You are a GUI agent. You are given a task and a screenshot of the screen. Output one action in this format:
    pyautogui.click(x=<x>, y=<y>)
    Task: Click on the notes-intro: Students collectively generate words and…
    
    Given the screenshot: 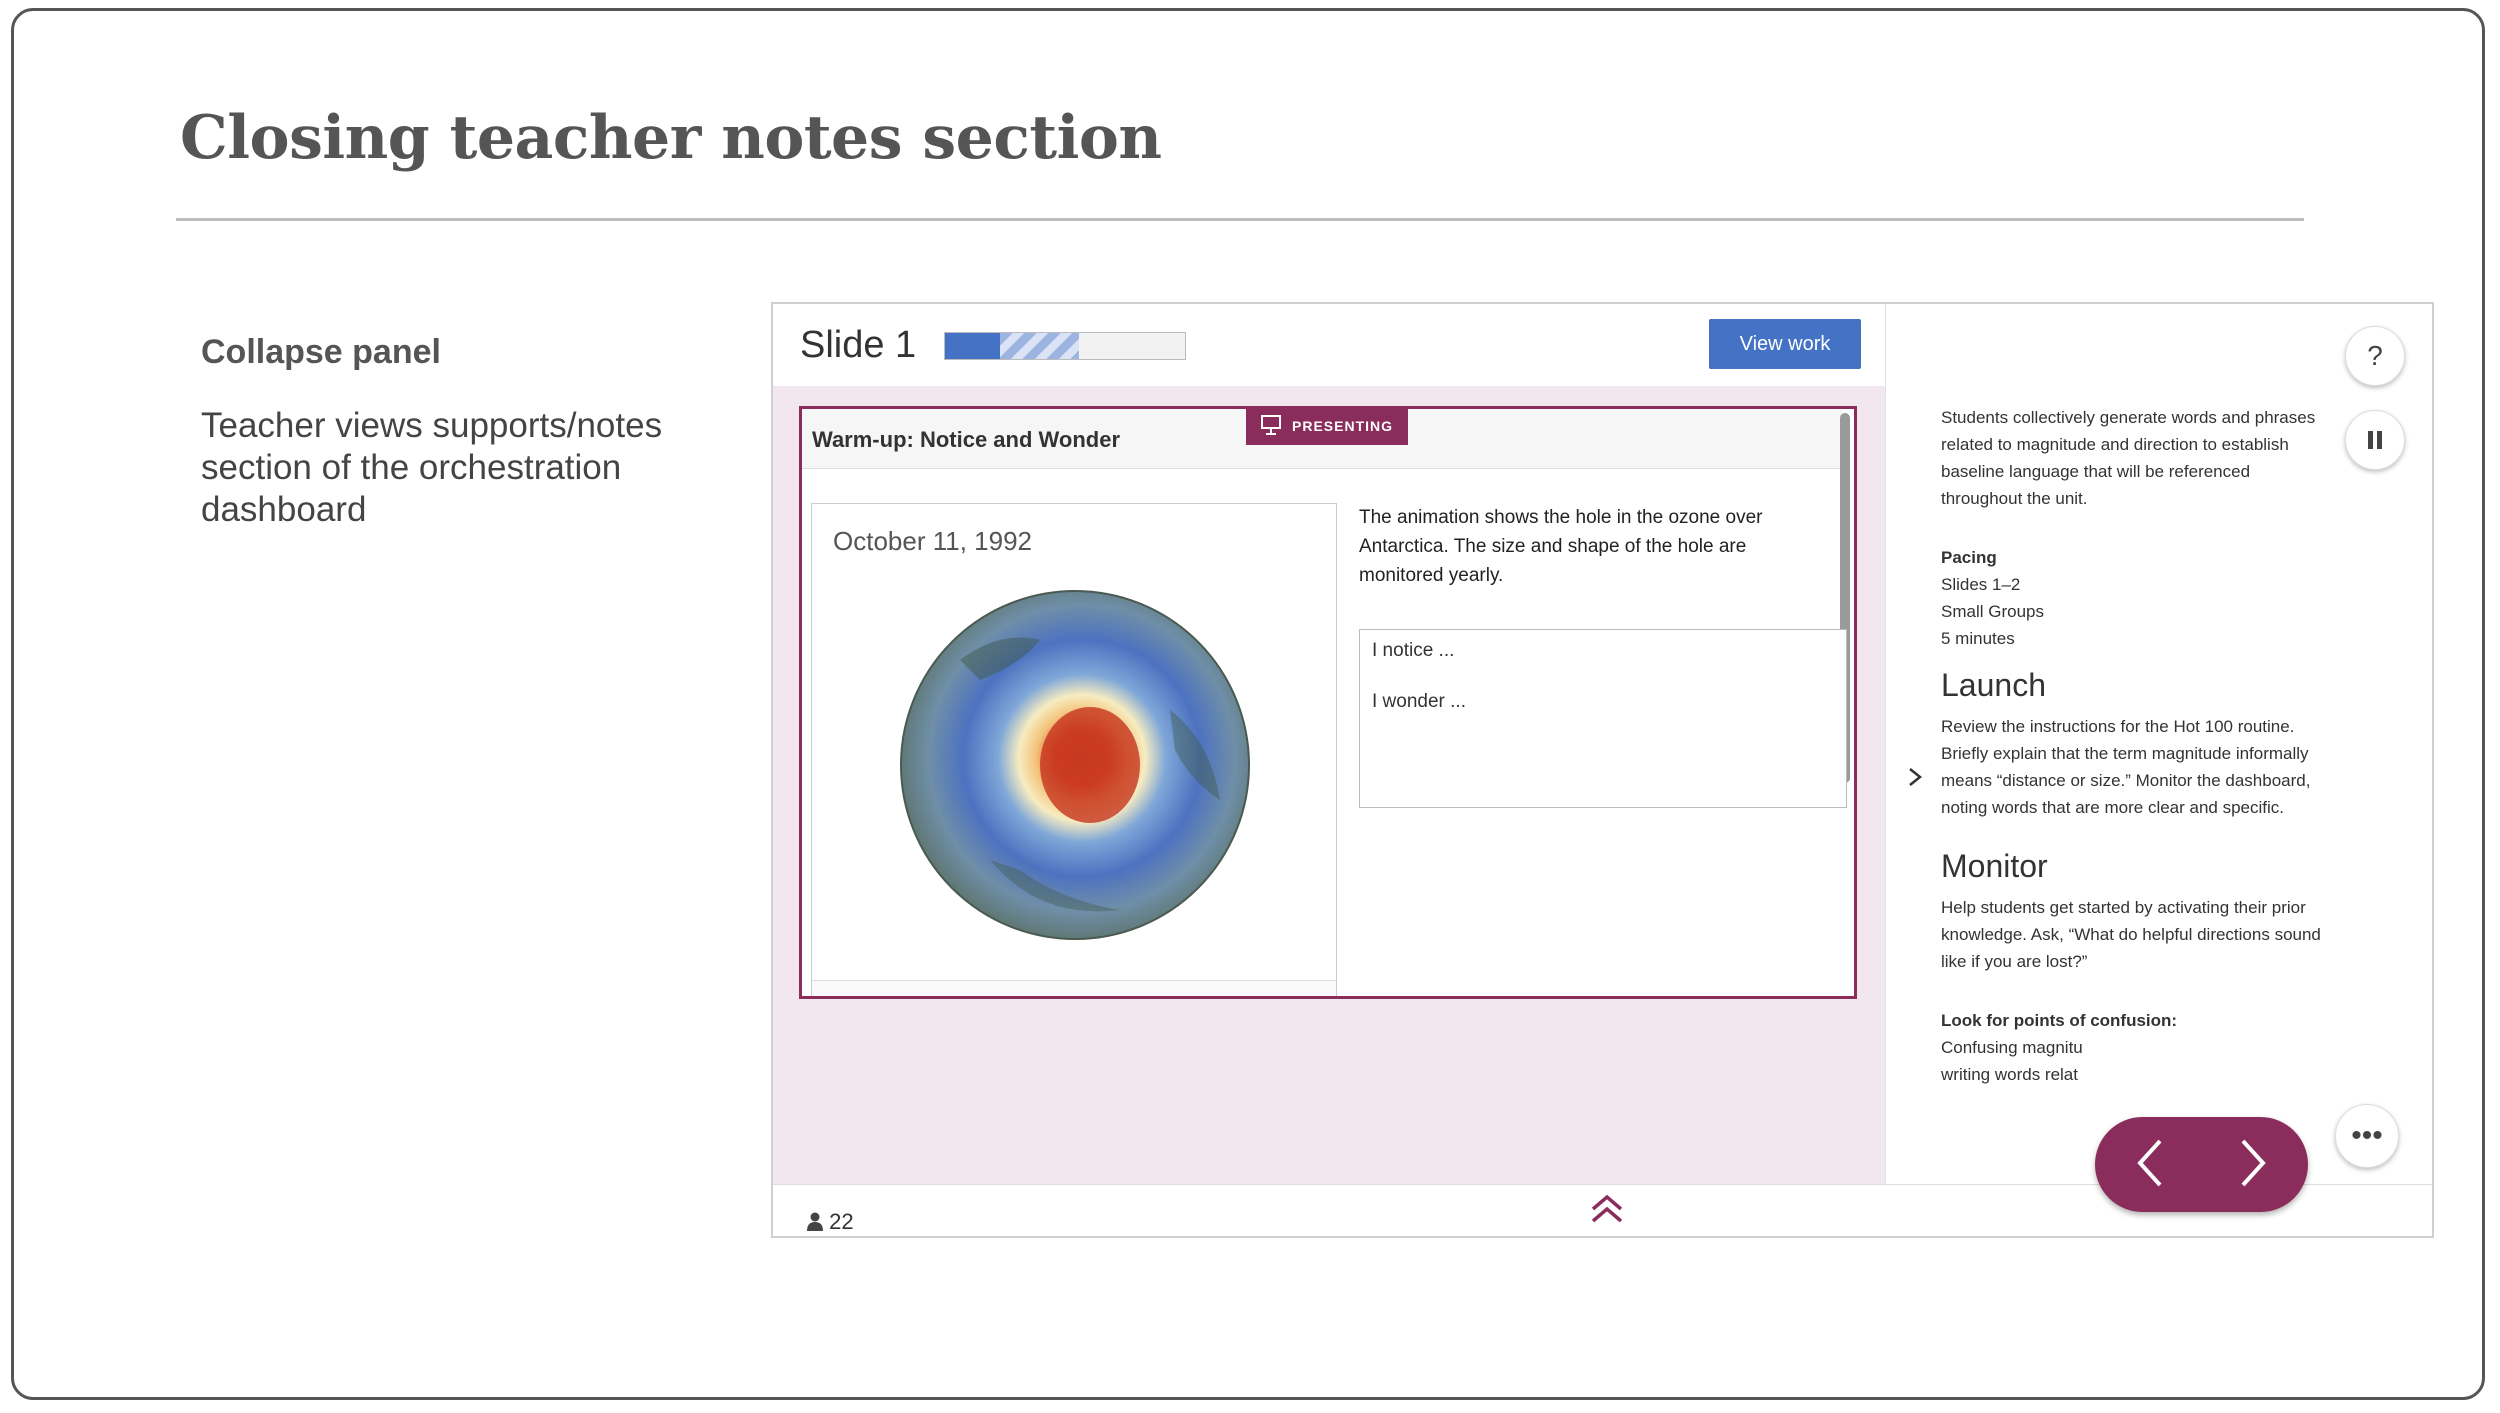 What is the action you would take?
    pyautogui.click(x=2128, y=458)
    